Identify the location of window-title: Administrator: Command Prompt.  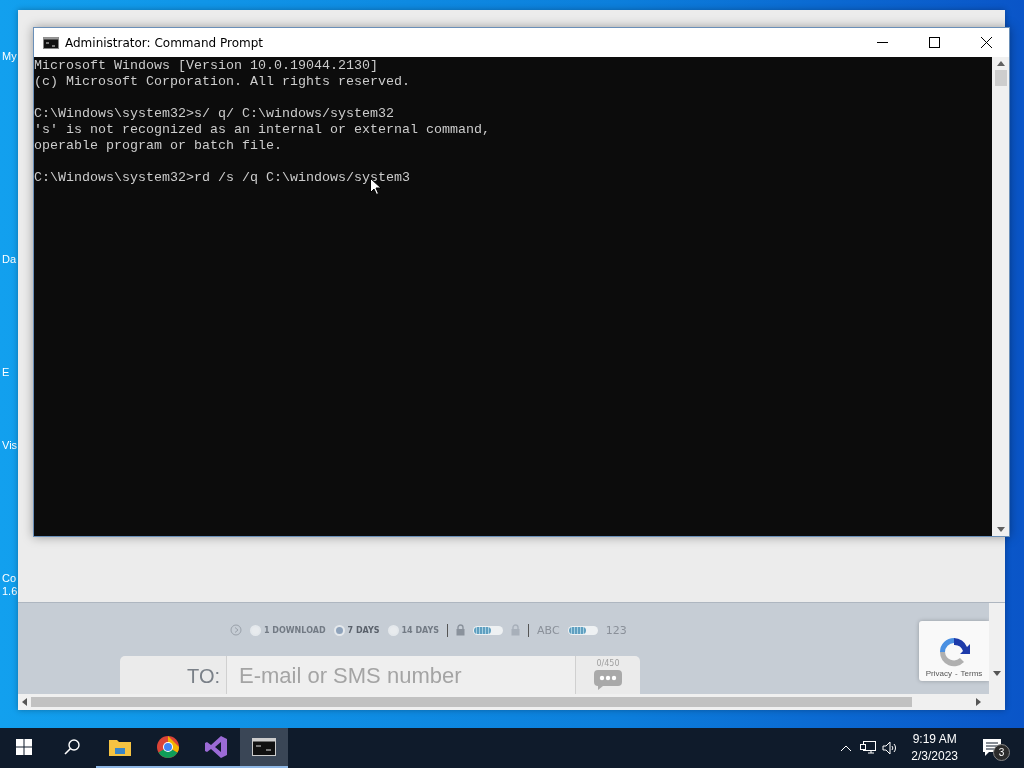
(164, 42).